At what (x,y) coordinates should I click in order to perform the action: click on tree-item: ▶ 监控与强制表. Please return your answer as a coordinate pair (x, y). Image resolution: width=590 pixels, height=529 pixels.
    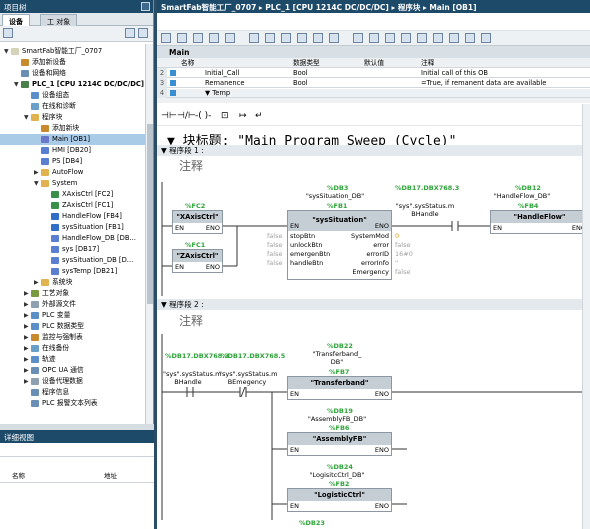
    Looking at the image, I should click on (73, 337).